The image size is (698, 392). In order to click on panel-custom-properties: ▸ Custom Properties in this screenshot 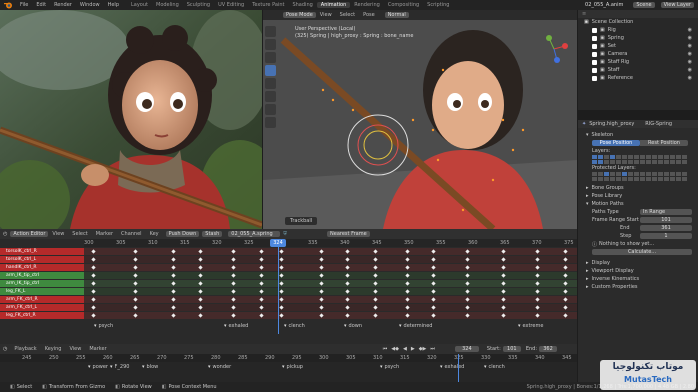, I will do `click(638, 287)`.